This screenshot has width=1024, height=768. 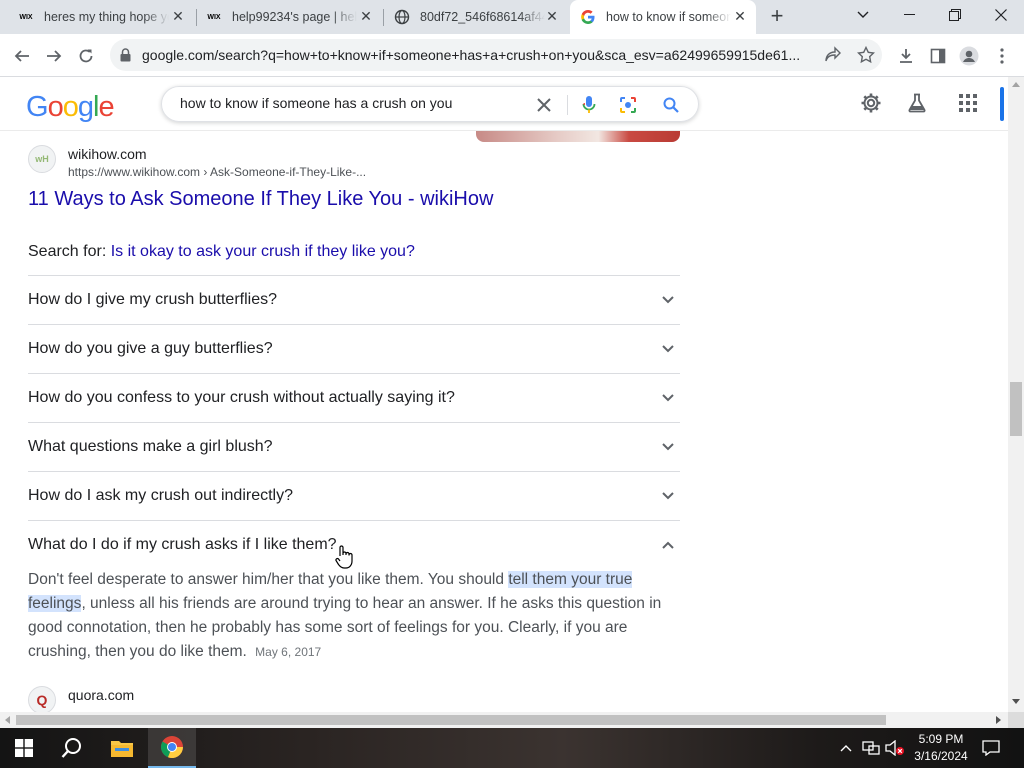 I want to click on related-question: What questions make a girl blush?, so click(x=354, y=446).